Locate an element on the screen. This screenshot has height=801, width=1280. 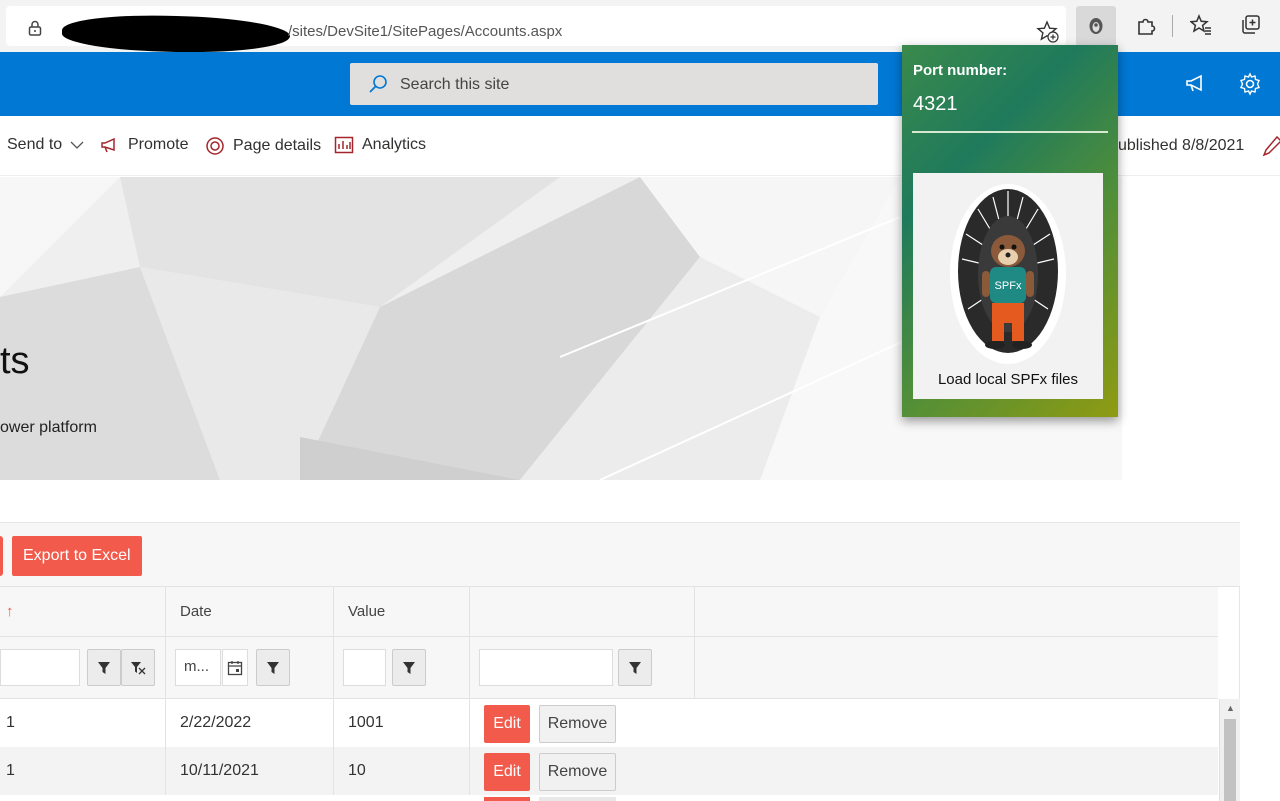
spfx-extension-button is located at coordinates (1096, 26).